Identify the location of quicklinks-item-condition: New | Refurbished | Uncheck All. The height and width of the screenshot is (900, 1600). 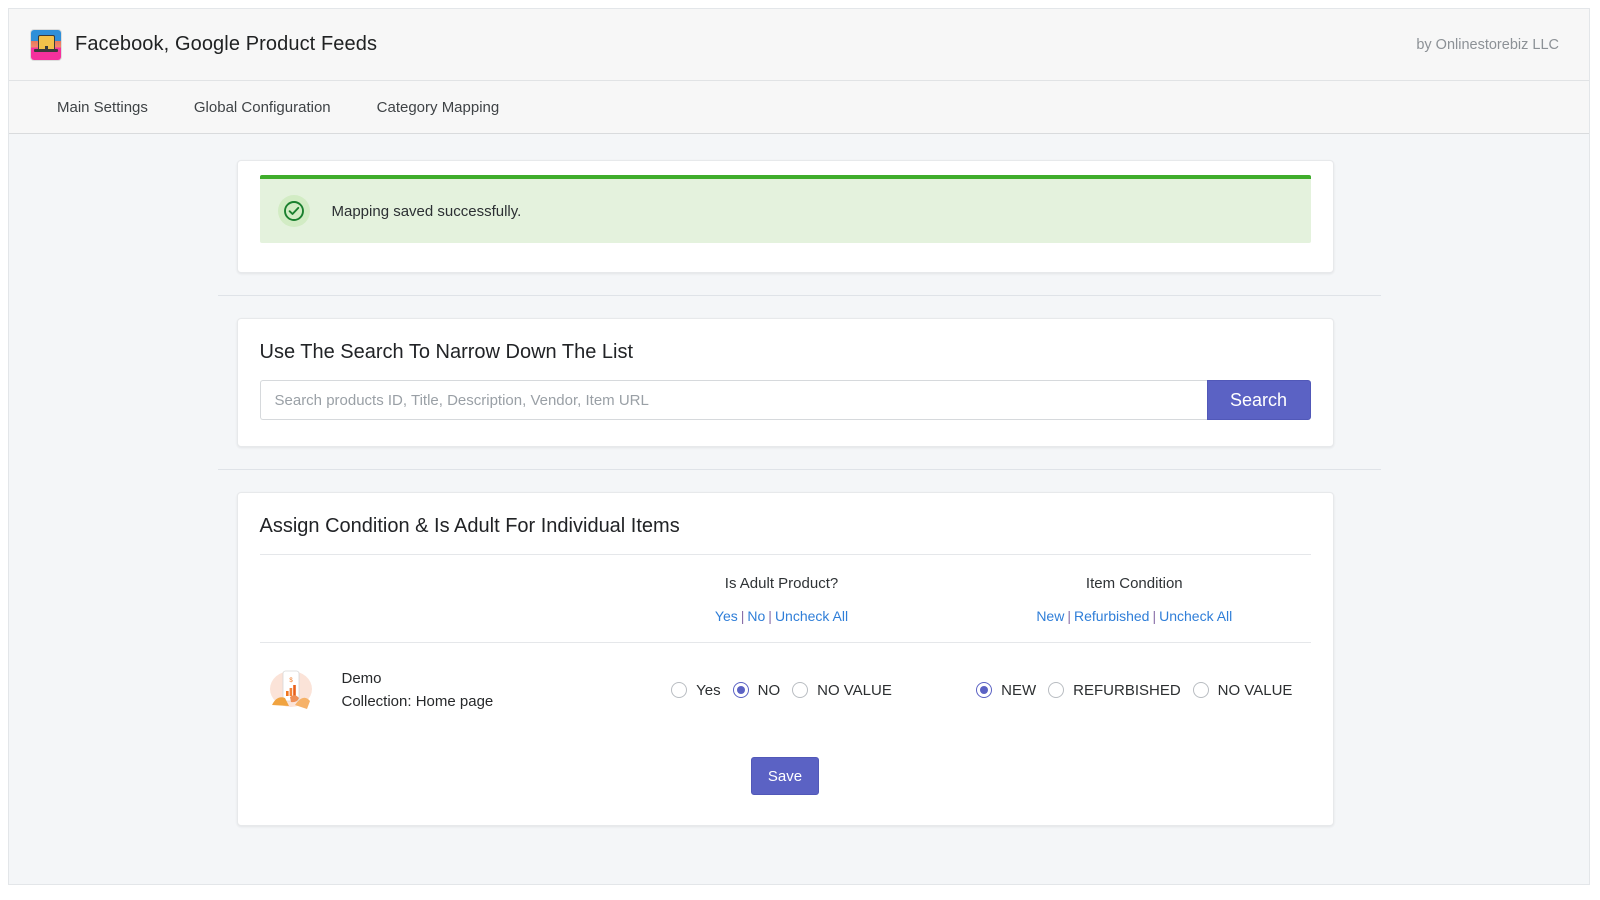
(1134, 617).